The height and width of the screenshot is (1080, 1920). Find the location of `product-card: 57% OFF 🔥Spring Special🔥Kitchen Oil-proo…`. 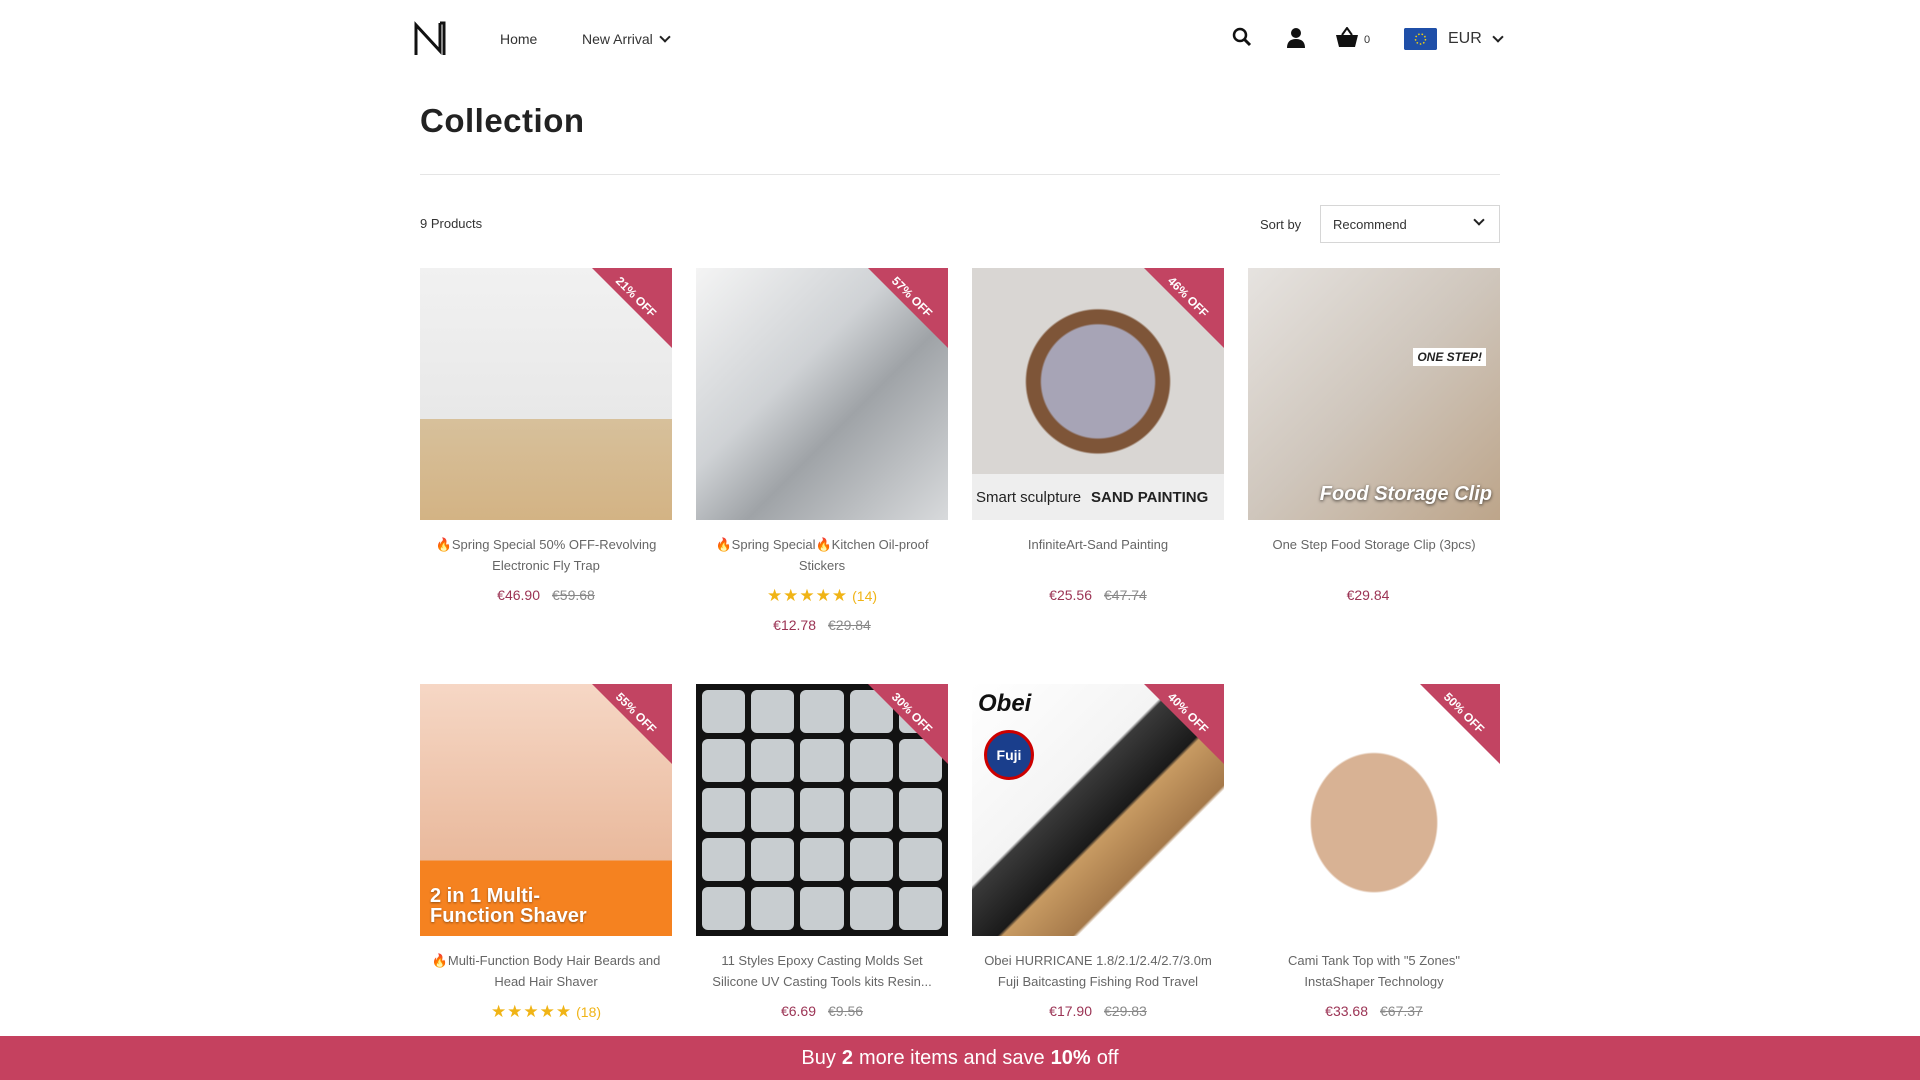

product-card: 57% OFF 🔥Spring Special🔥Kitchen Oil-proo… is located at coordinates (822, 450).